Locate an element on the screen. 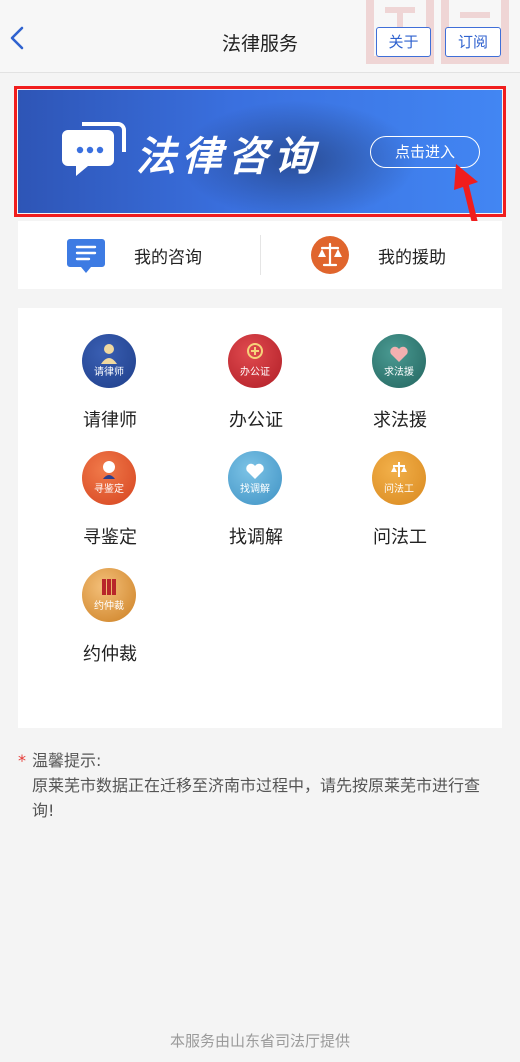 The image size is (520, 1062). appraisal-icon: 寻鉴定 is located at coordinates (109, 478).